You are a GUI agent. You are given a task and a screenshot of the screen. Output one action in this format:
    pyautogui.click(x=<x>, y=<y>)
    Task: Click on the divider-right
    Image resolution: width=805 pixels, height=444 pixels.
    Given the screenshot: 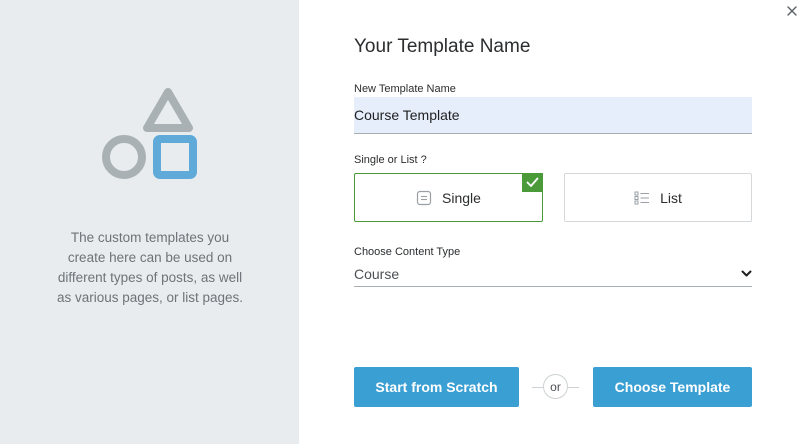 What is the action you would take?
    pyautogui.click(x=573, y=387)
    